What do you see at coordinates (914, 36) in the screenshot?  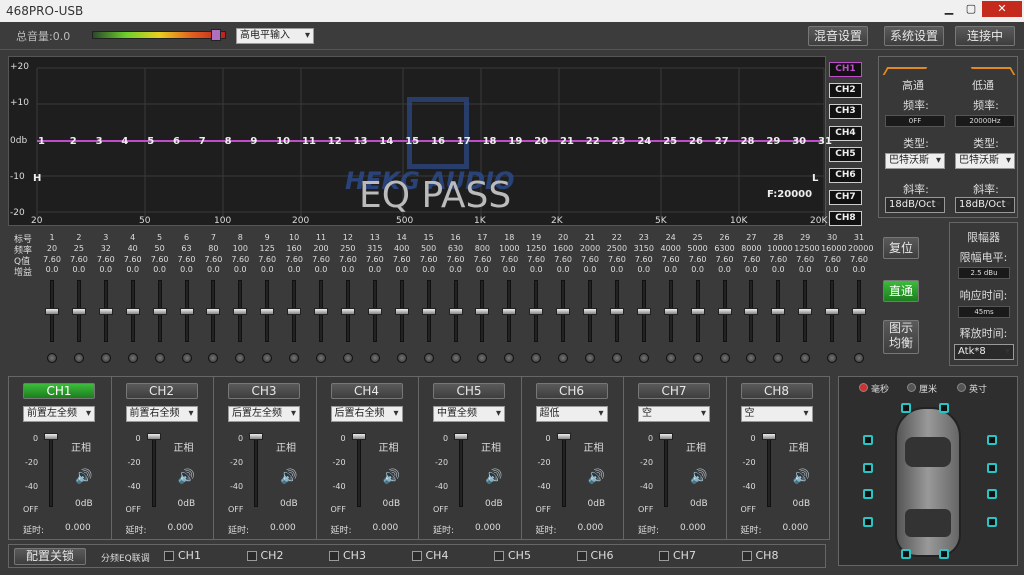 I see `system-settings-button: 系统设置` at bounding box center [914, 36].